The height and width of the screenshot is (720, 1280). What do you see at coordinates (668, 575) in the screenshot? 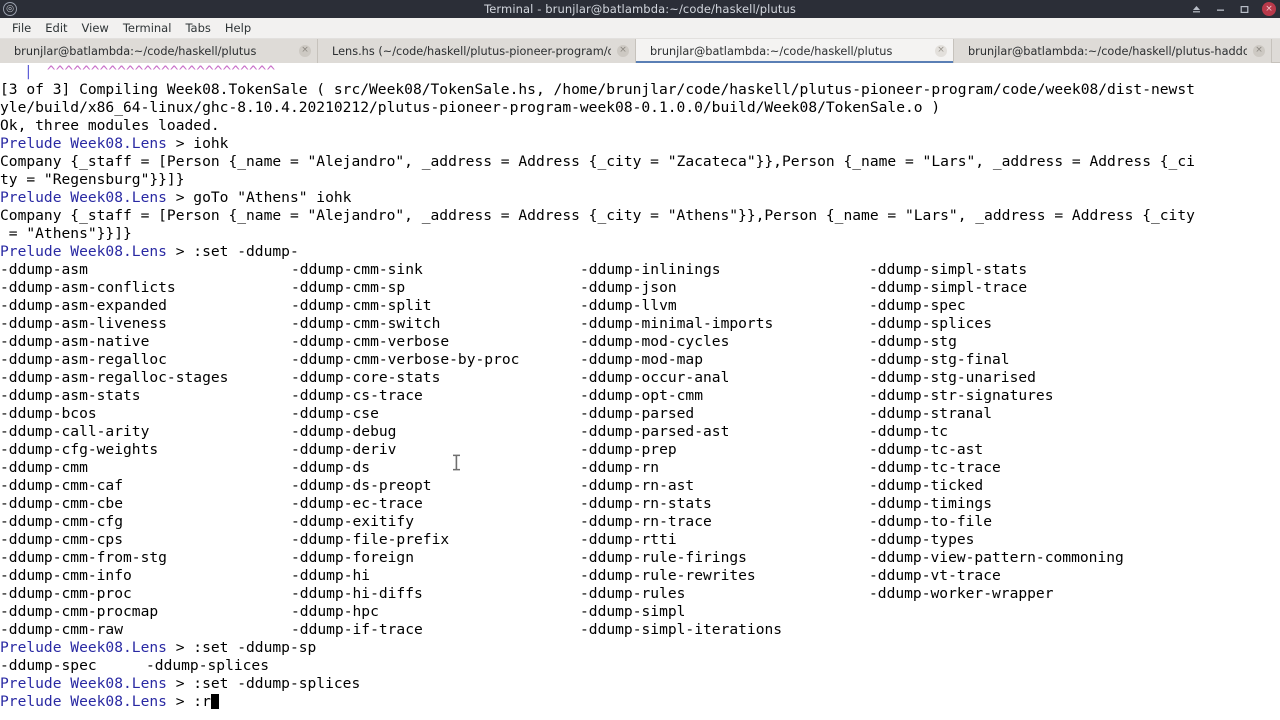
I see `flag-name: -ddump-rule-rewrites` at bounding box center [668, 575].